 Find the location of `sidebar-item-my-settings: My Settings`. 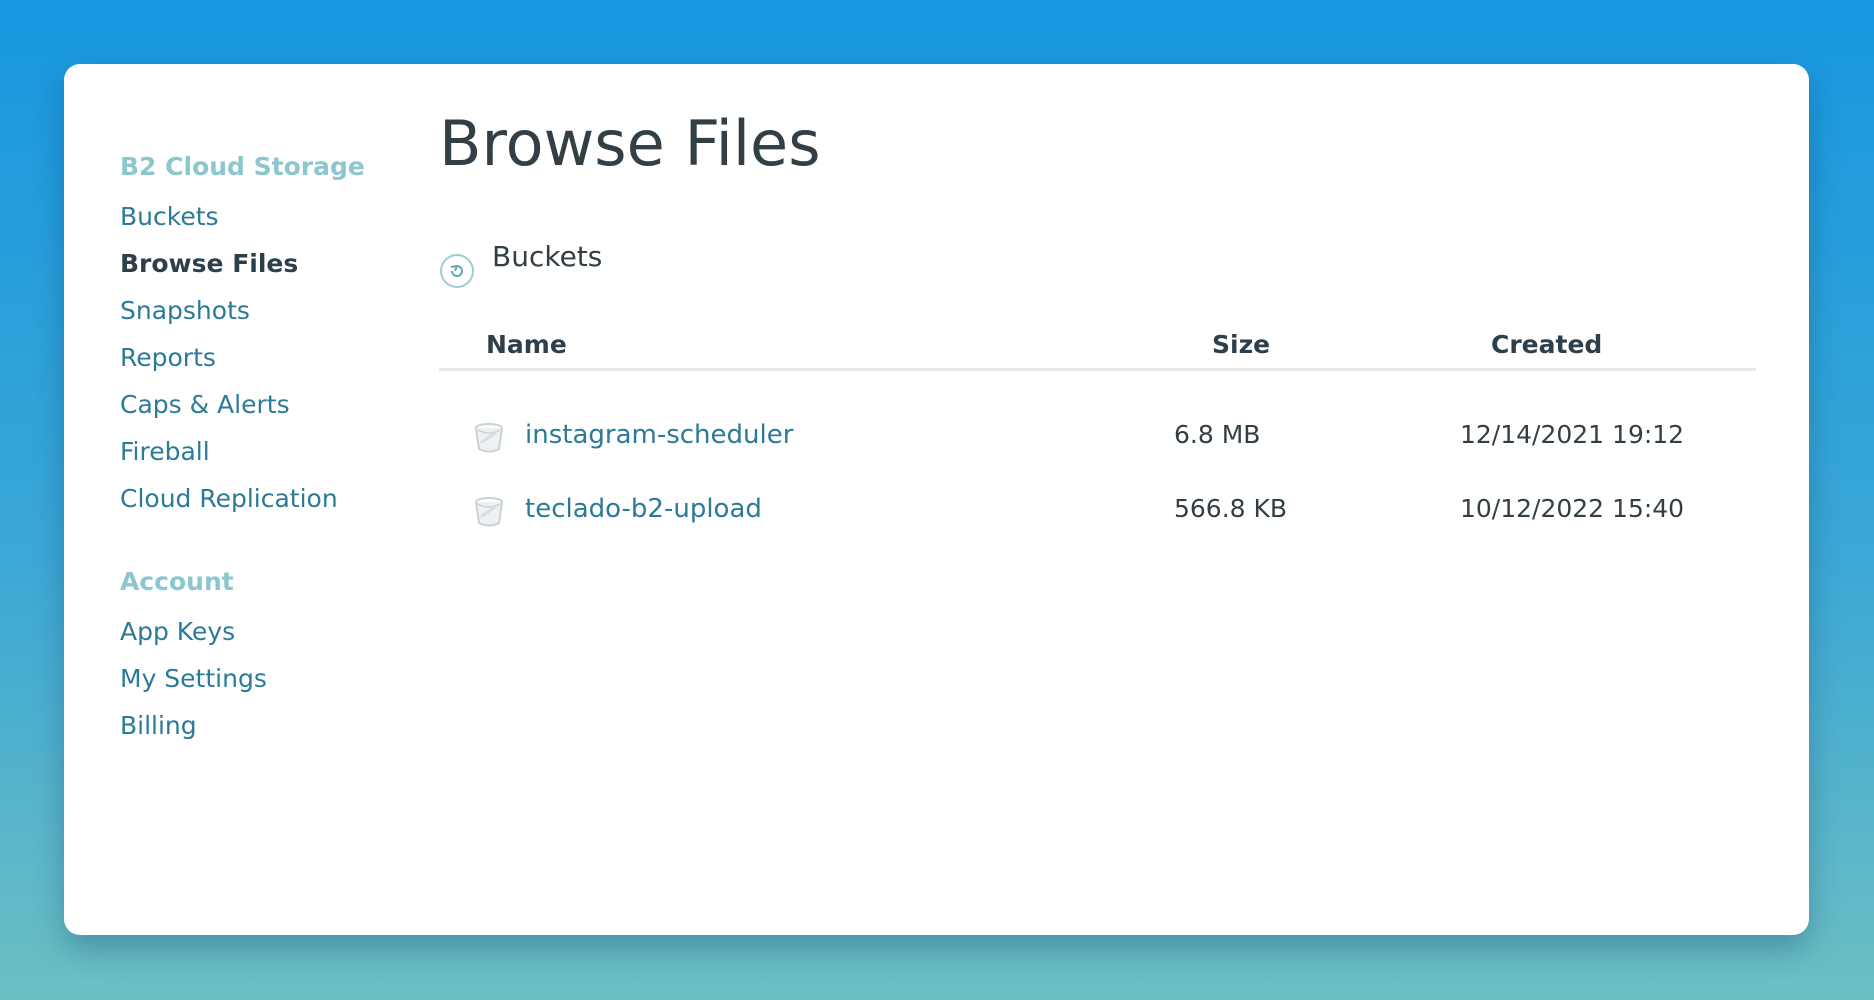

sidebar-item-my-settings: My Settings is located at coordinates (193, 678).